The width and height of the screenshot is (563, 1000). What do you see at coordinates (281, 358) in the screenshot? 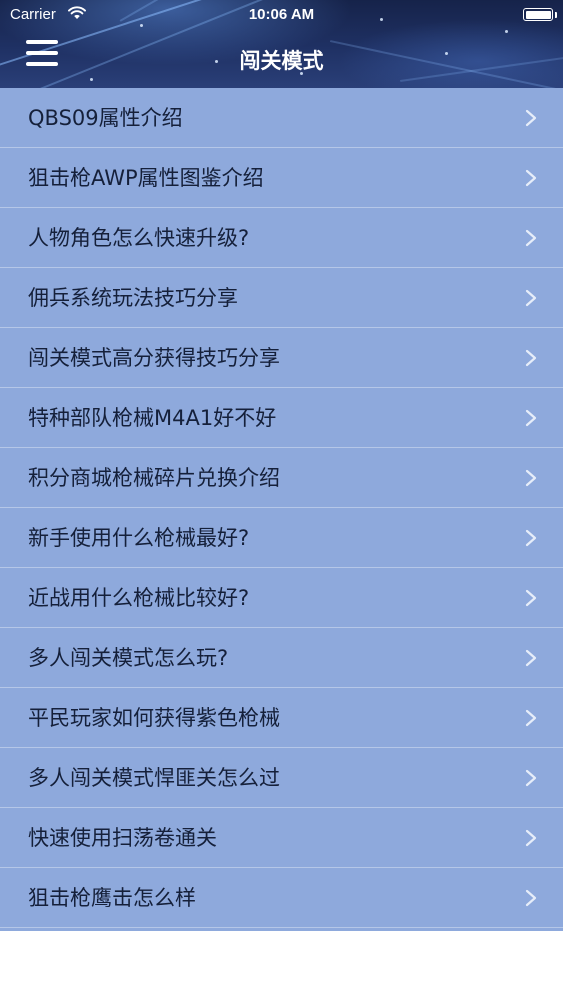
I see `list-item: 闯关模式高分获得技巧分享` at bounding box center [281, 358].